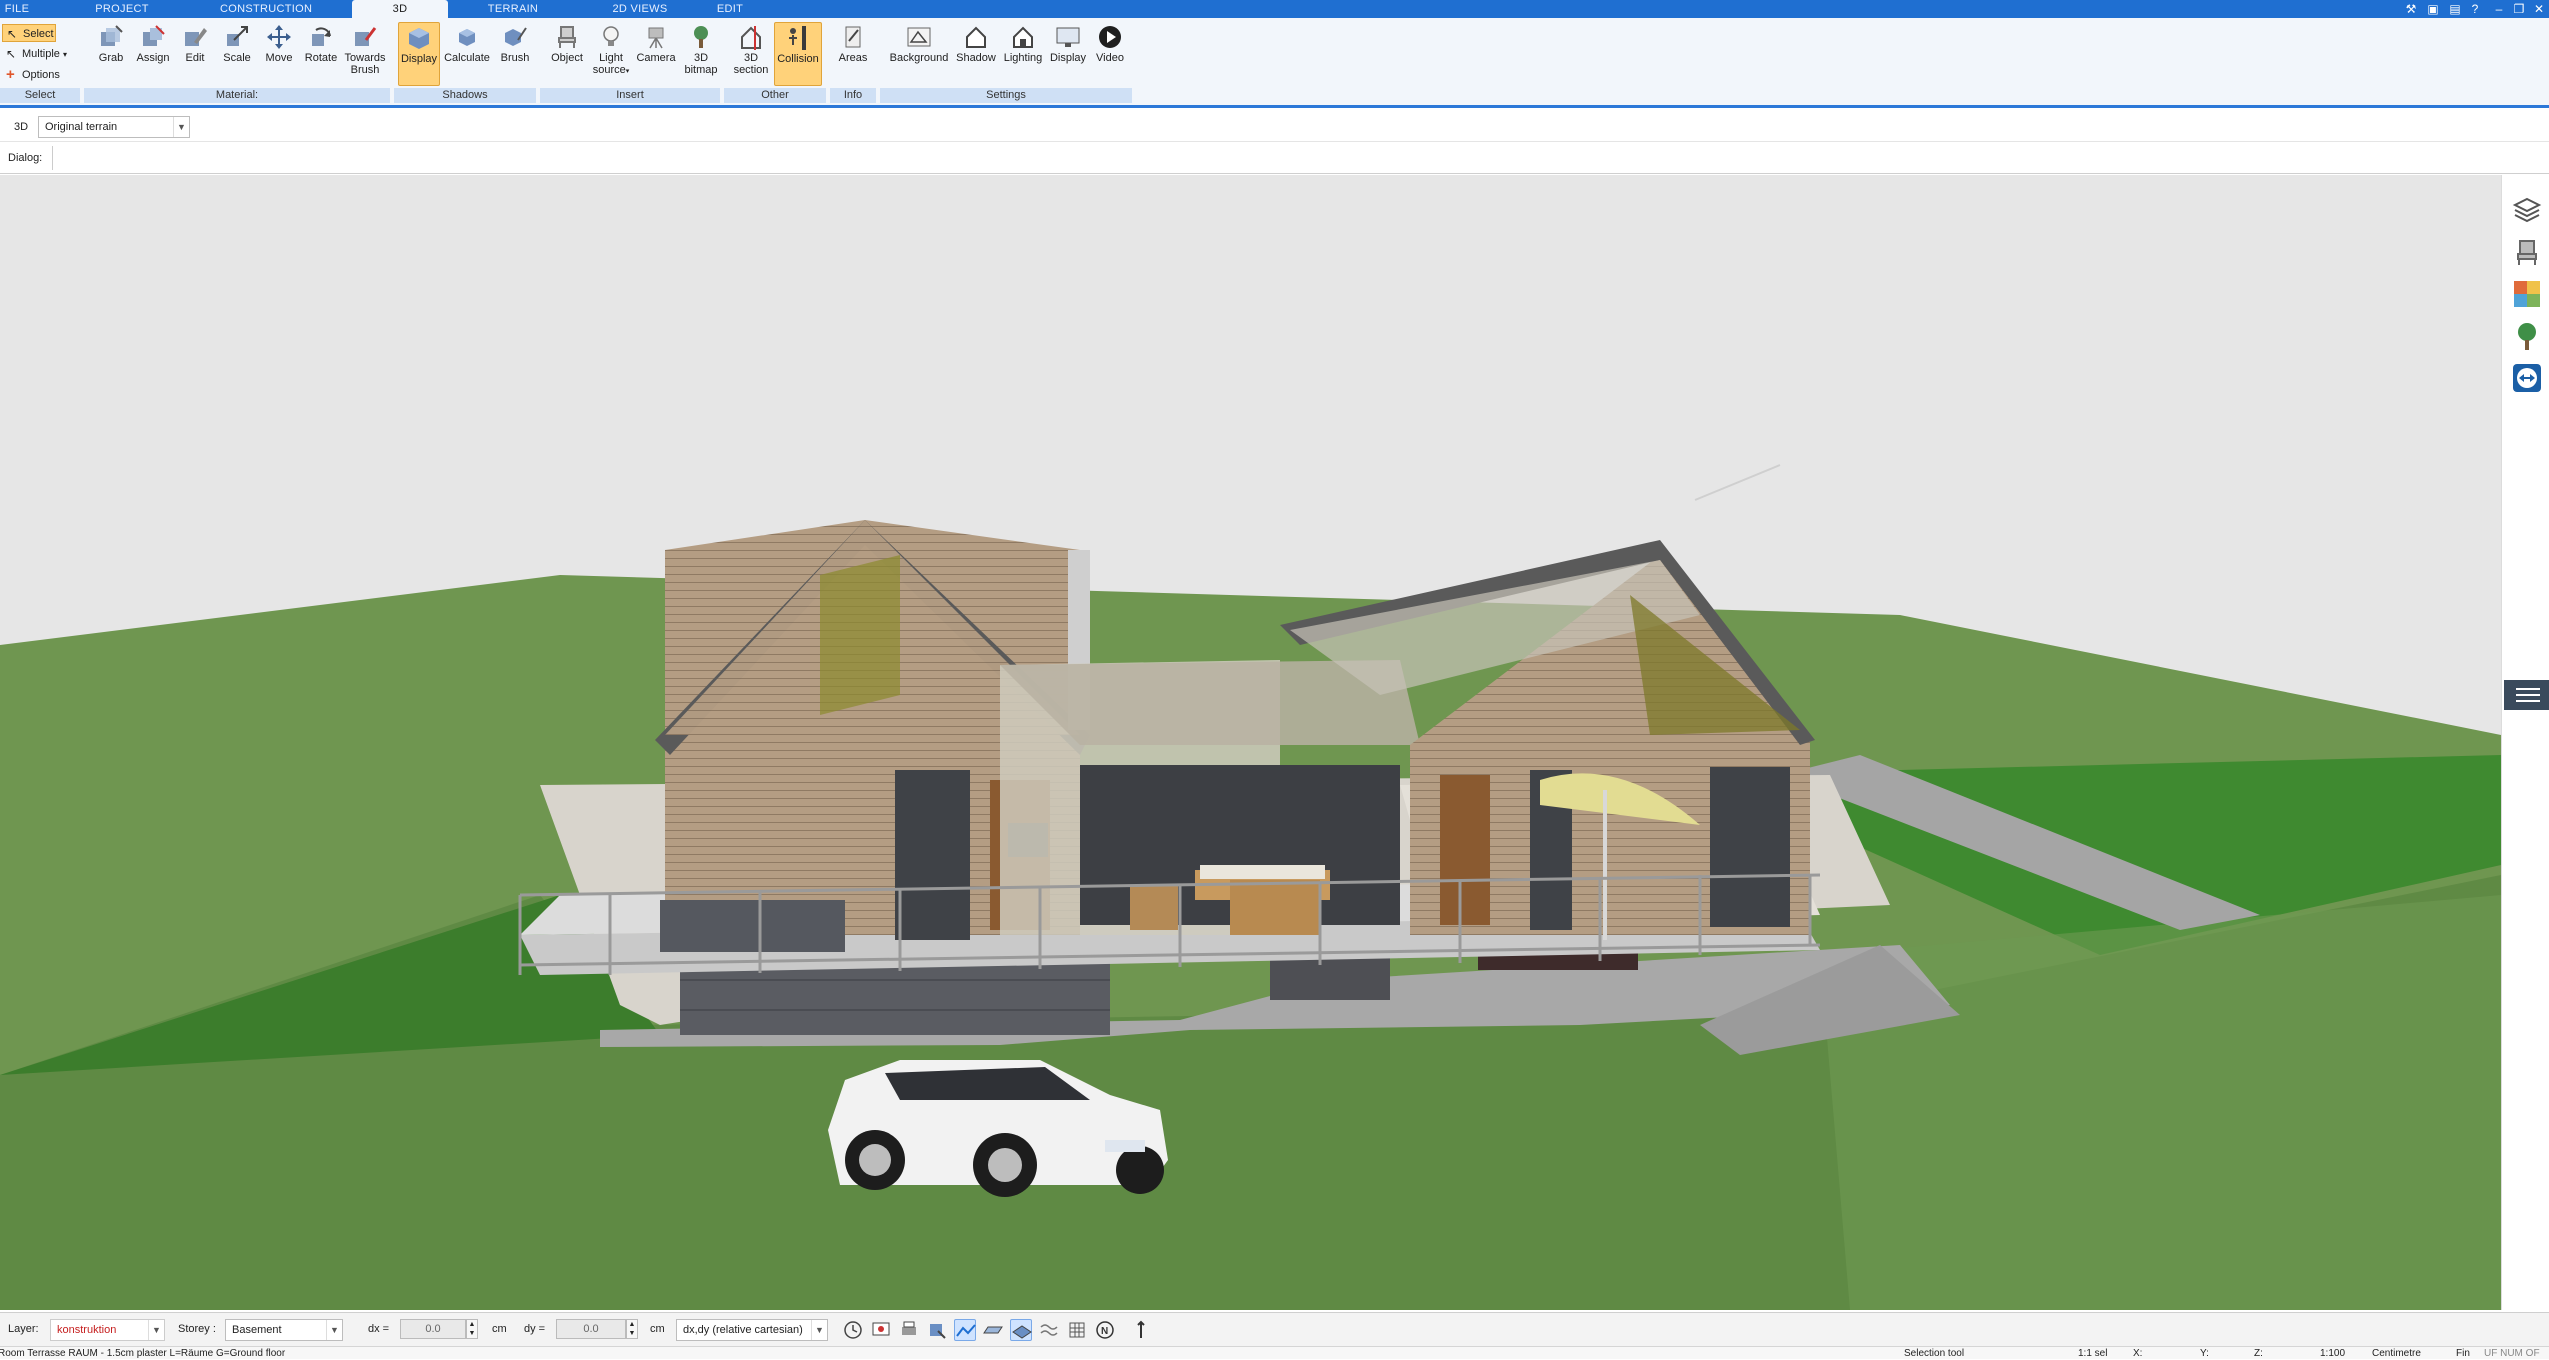  What do you see at coordinates (515, 54) in the screenshot?
I see `shadows-brush-button: Brush` at bounding box center [515, 54].